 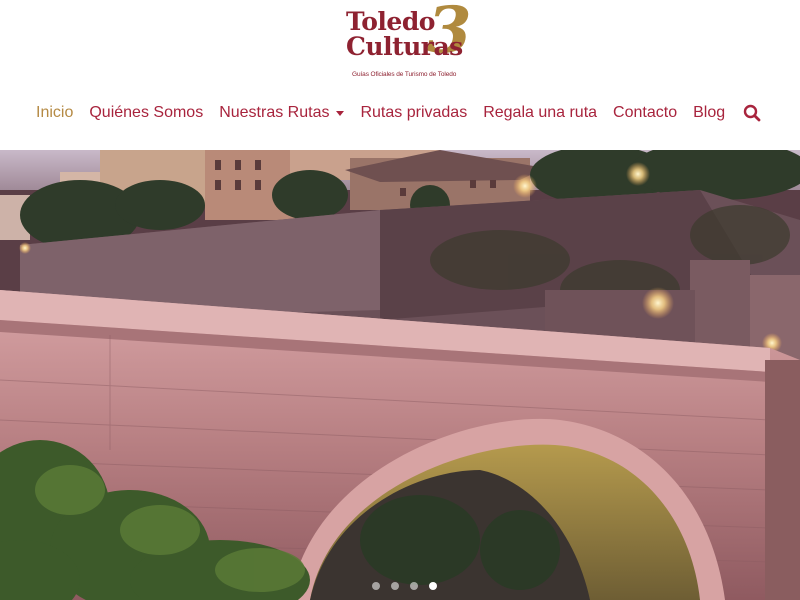 I want to click on nav-item-nuestras-rutas: Nuestras Rutas, so click(x=282, y=113).